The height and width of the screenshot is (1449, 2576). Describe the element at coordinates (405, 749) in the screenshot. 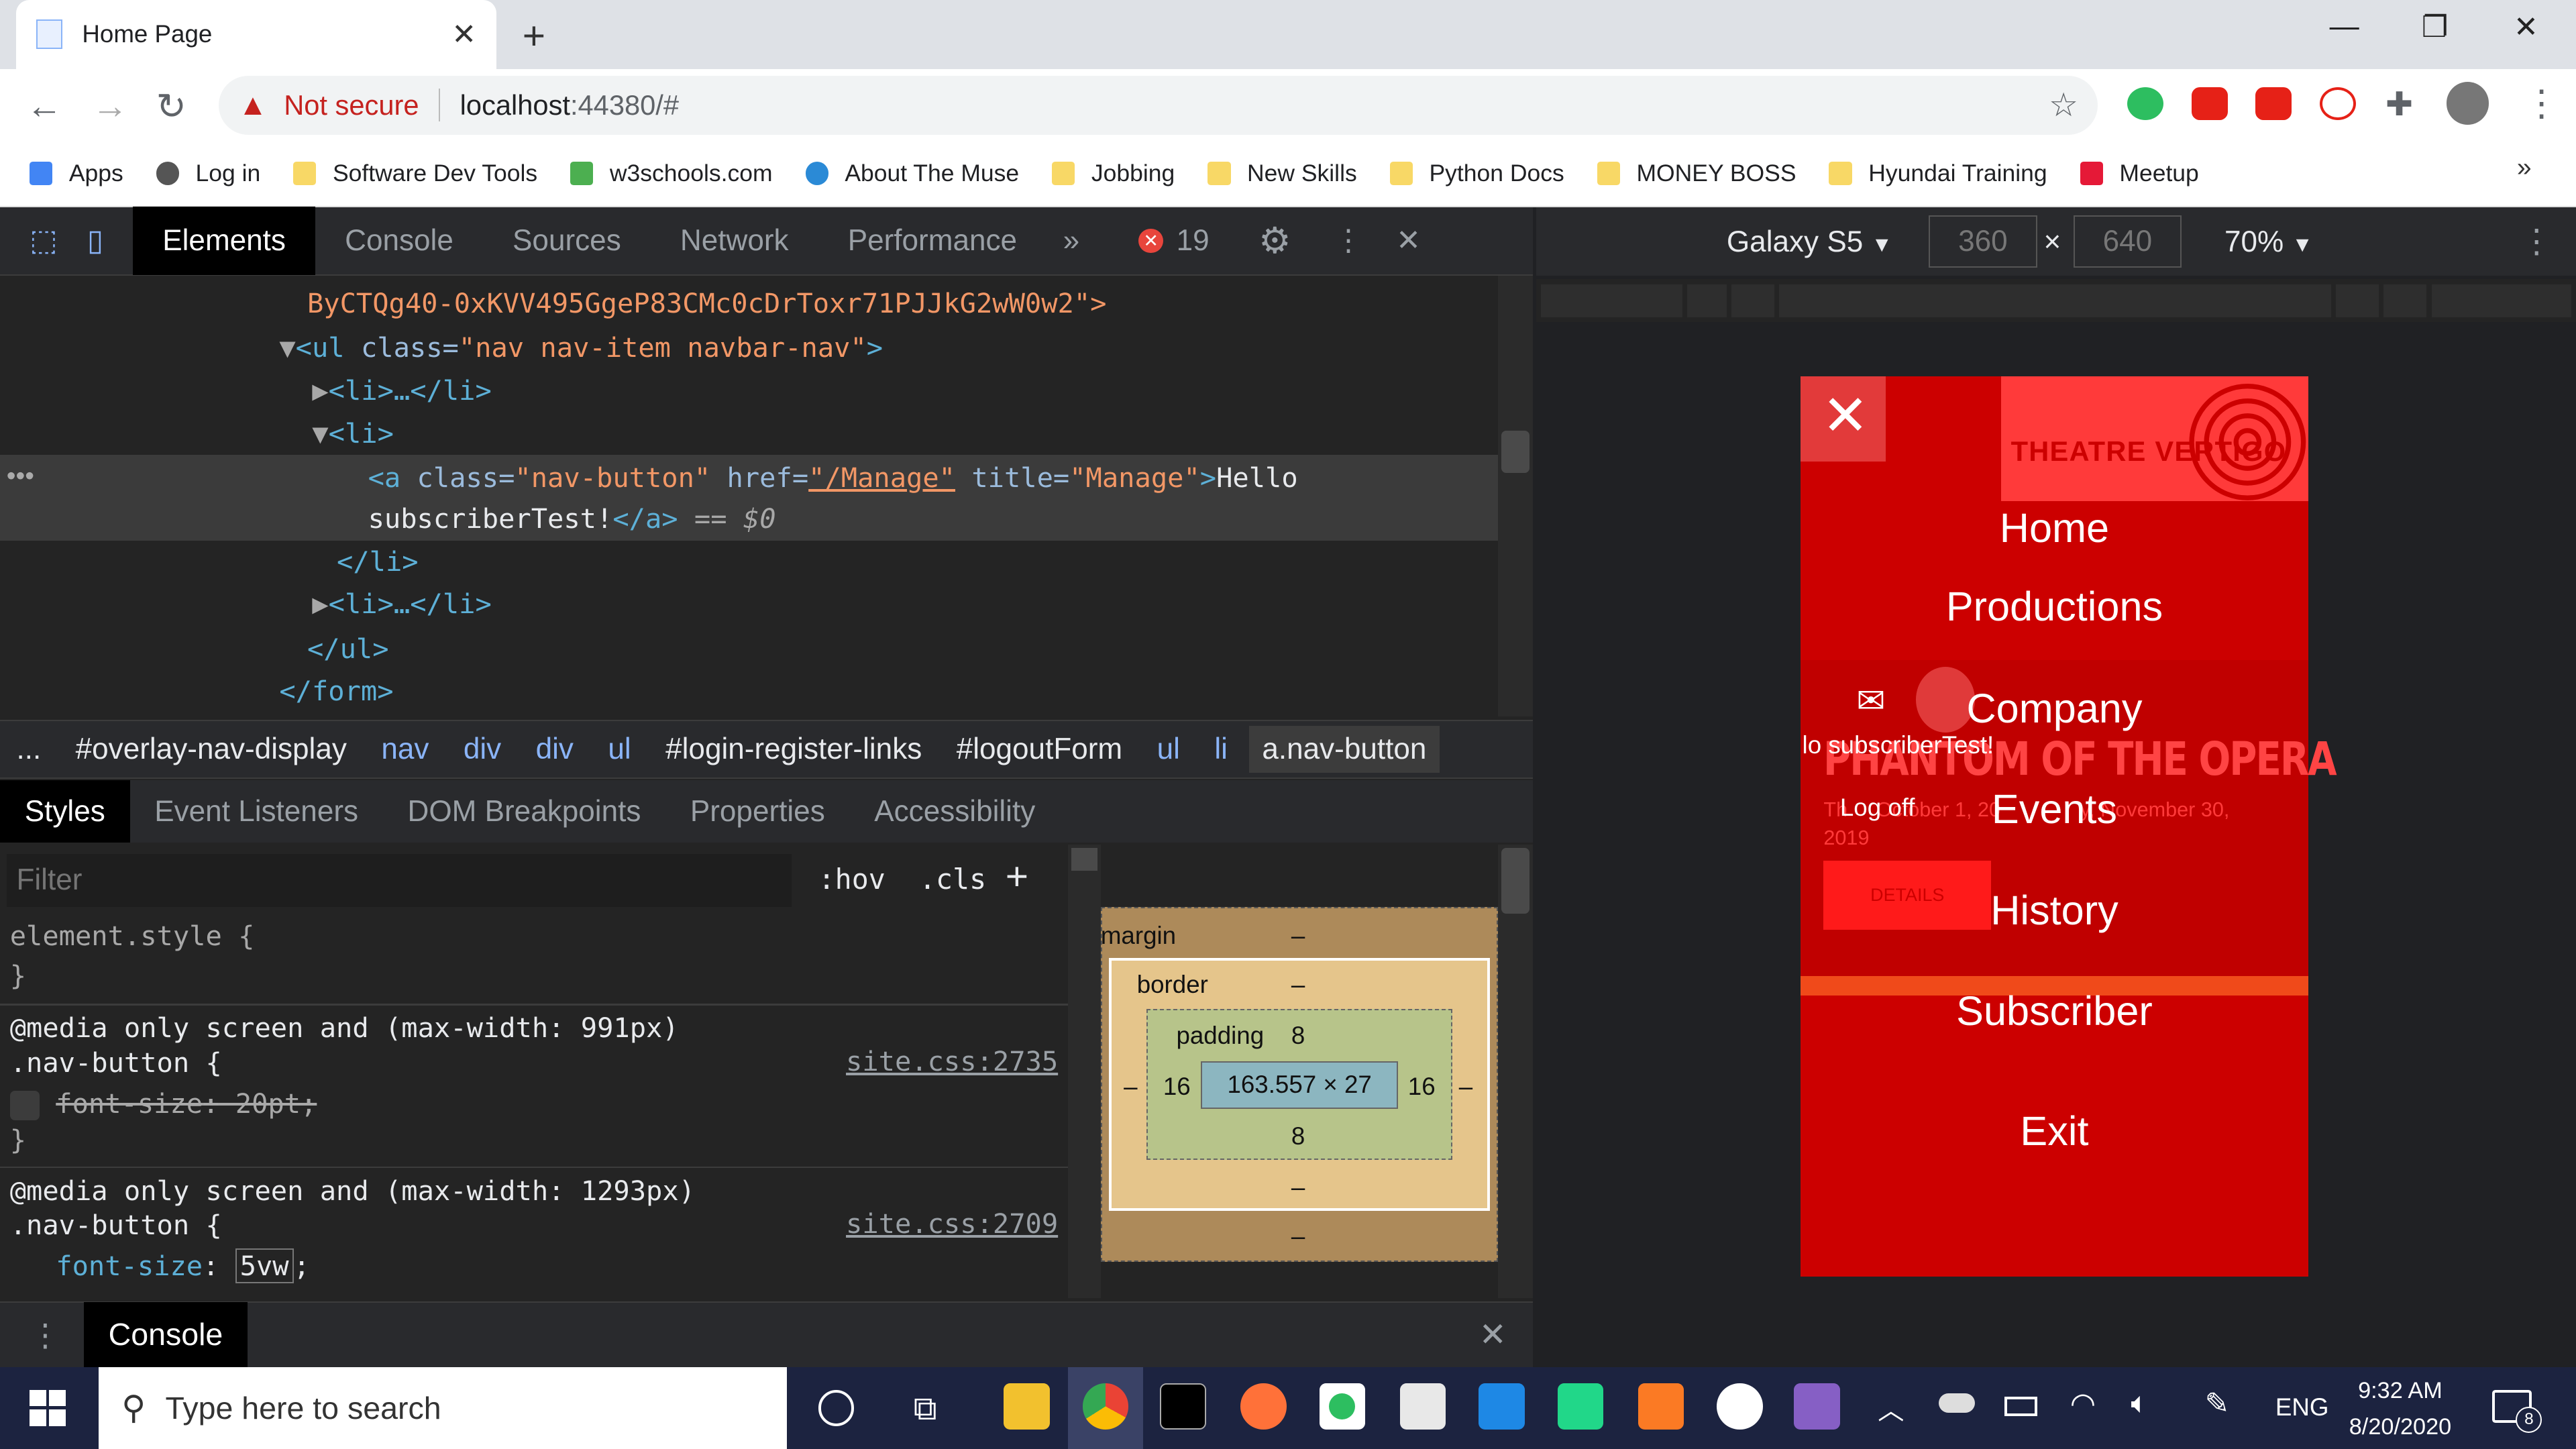

I see `breadcrumb-item: nav` at that location.